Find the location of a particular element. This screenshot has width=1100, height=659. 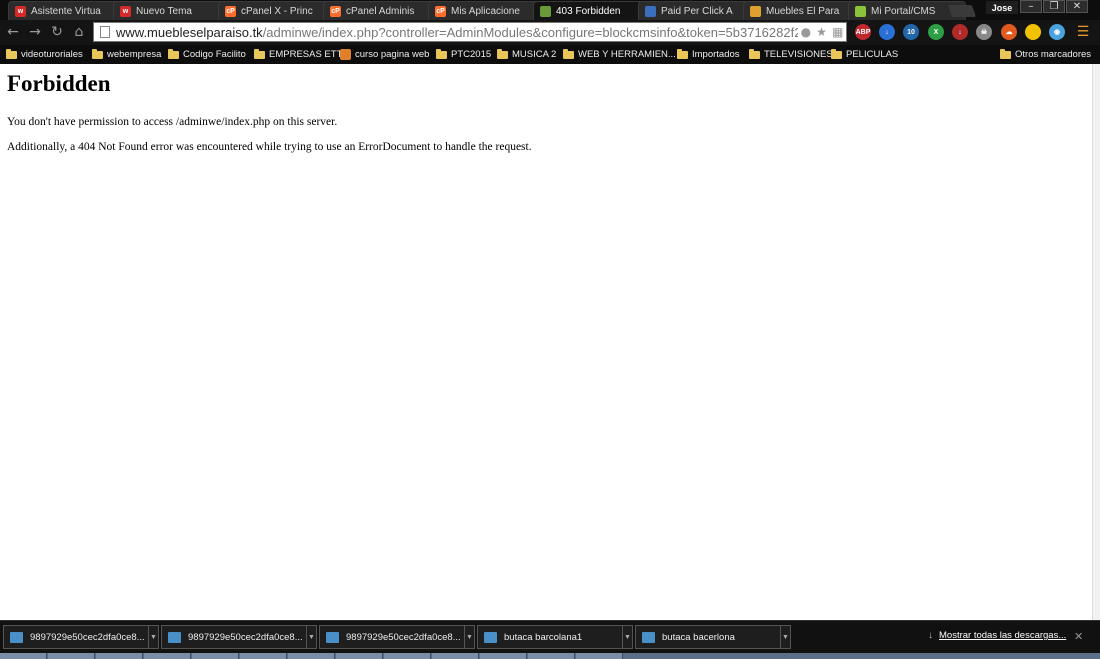

ext-cloud-icon: ☁ is located at coordinates (1009, 32).